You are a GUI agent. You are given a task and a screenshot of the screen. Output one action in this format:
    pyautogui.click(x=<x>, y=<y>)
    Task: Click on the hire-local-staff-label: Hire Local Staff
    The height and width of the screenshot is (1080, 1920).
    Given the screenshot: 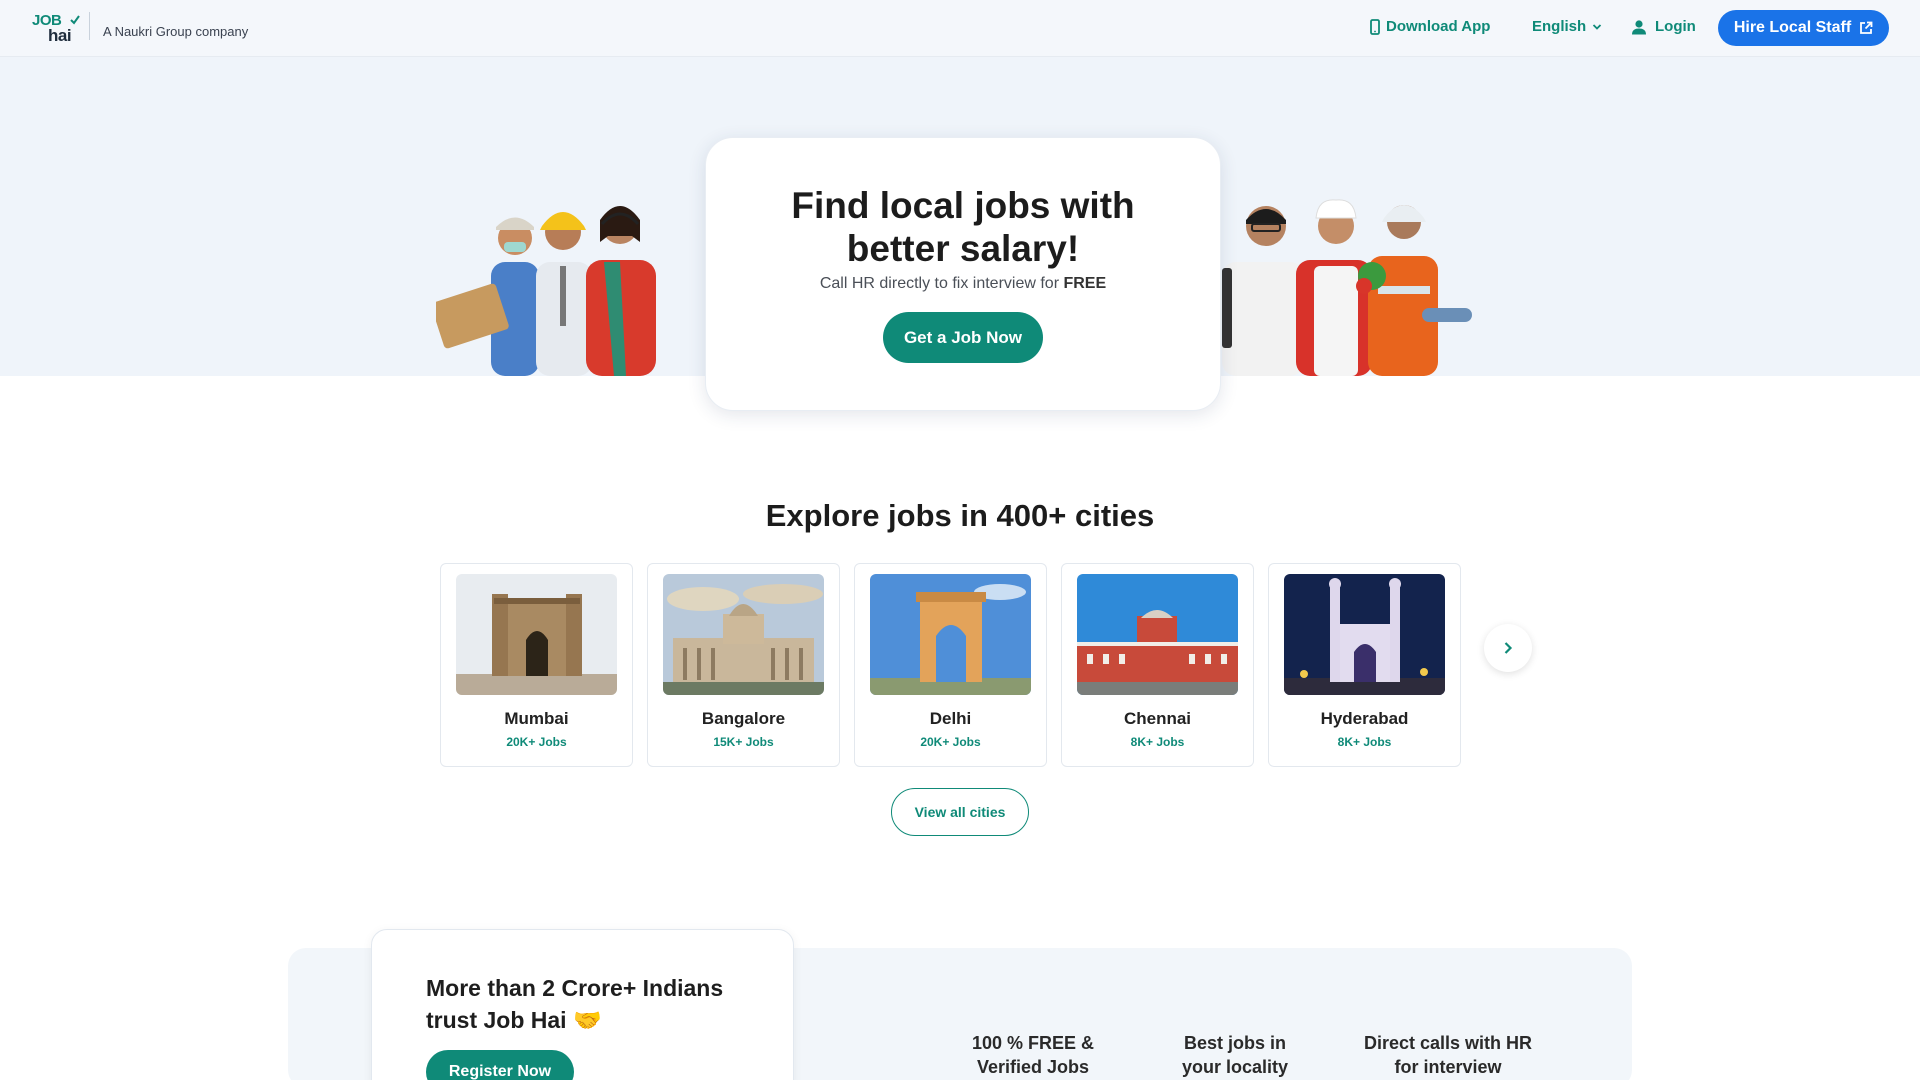 What is the action you would take?
    pyautogui.click(x=1792, y=27)
    